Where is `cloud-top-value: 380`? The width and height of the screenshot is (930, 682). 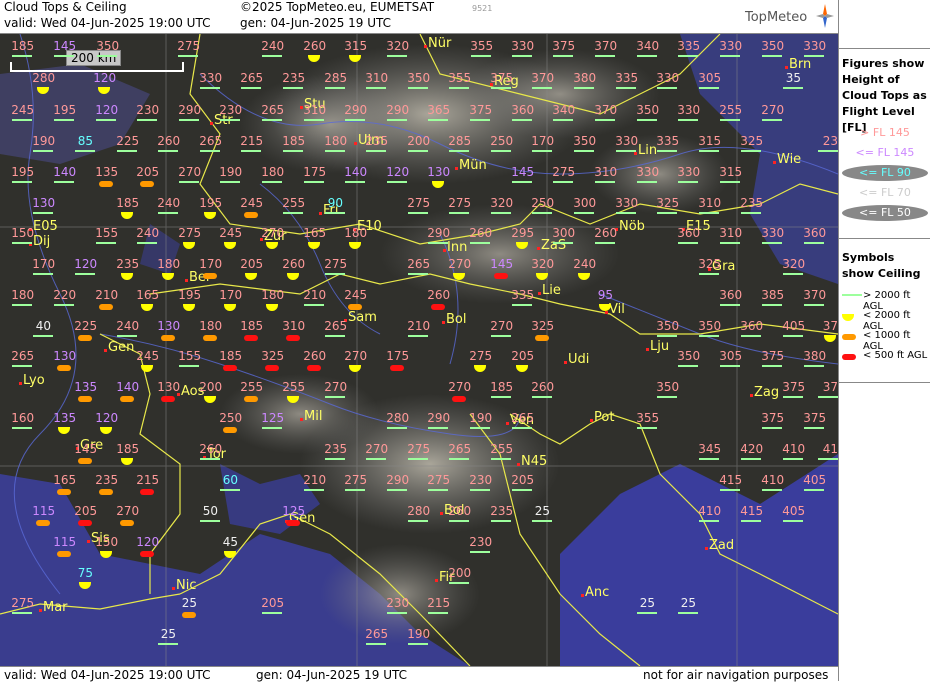 cloud-top-value: 380 is located at coordinates (585, 78).